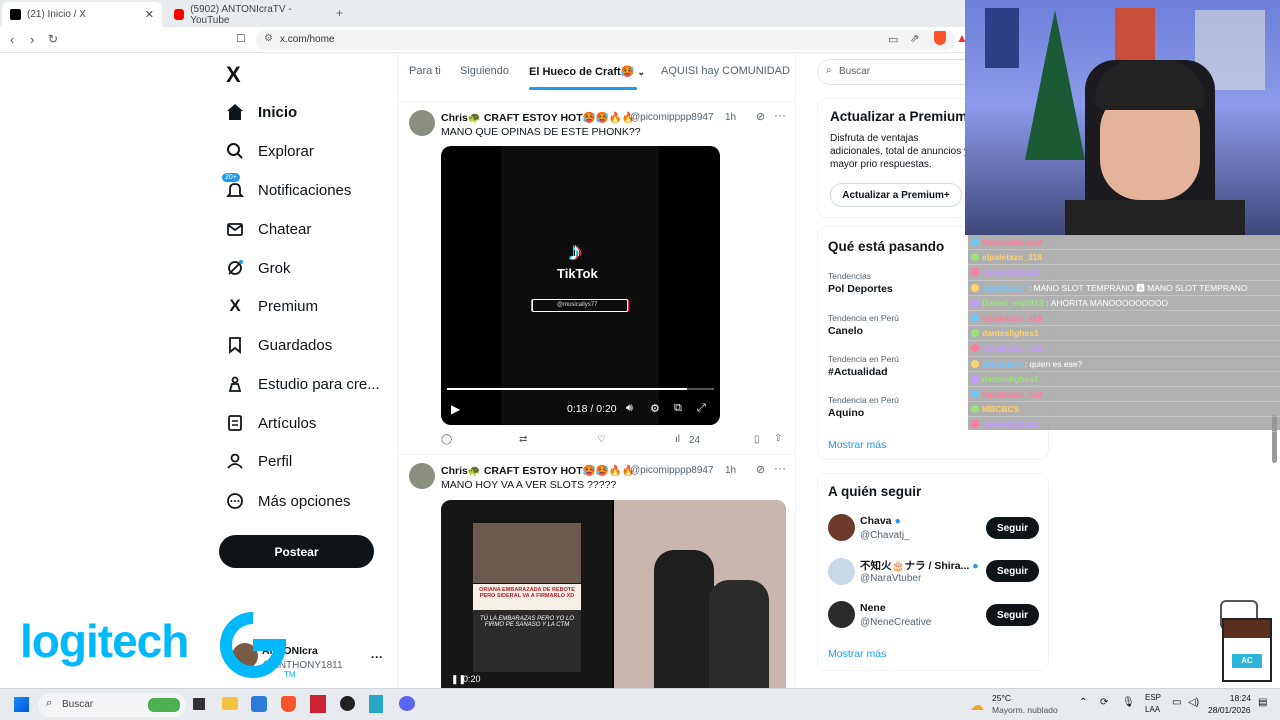 The height and width of the screenshot is (720, 1280). I want to click on tab-hueco-craft: El Hueco de Craft🥵 ⌄, so click(587, 71).